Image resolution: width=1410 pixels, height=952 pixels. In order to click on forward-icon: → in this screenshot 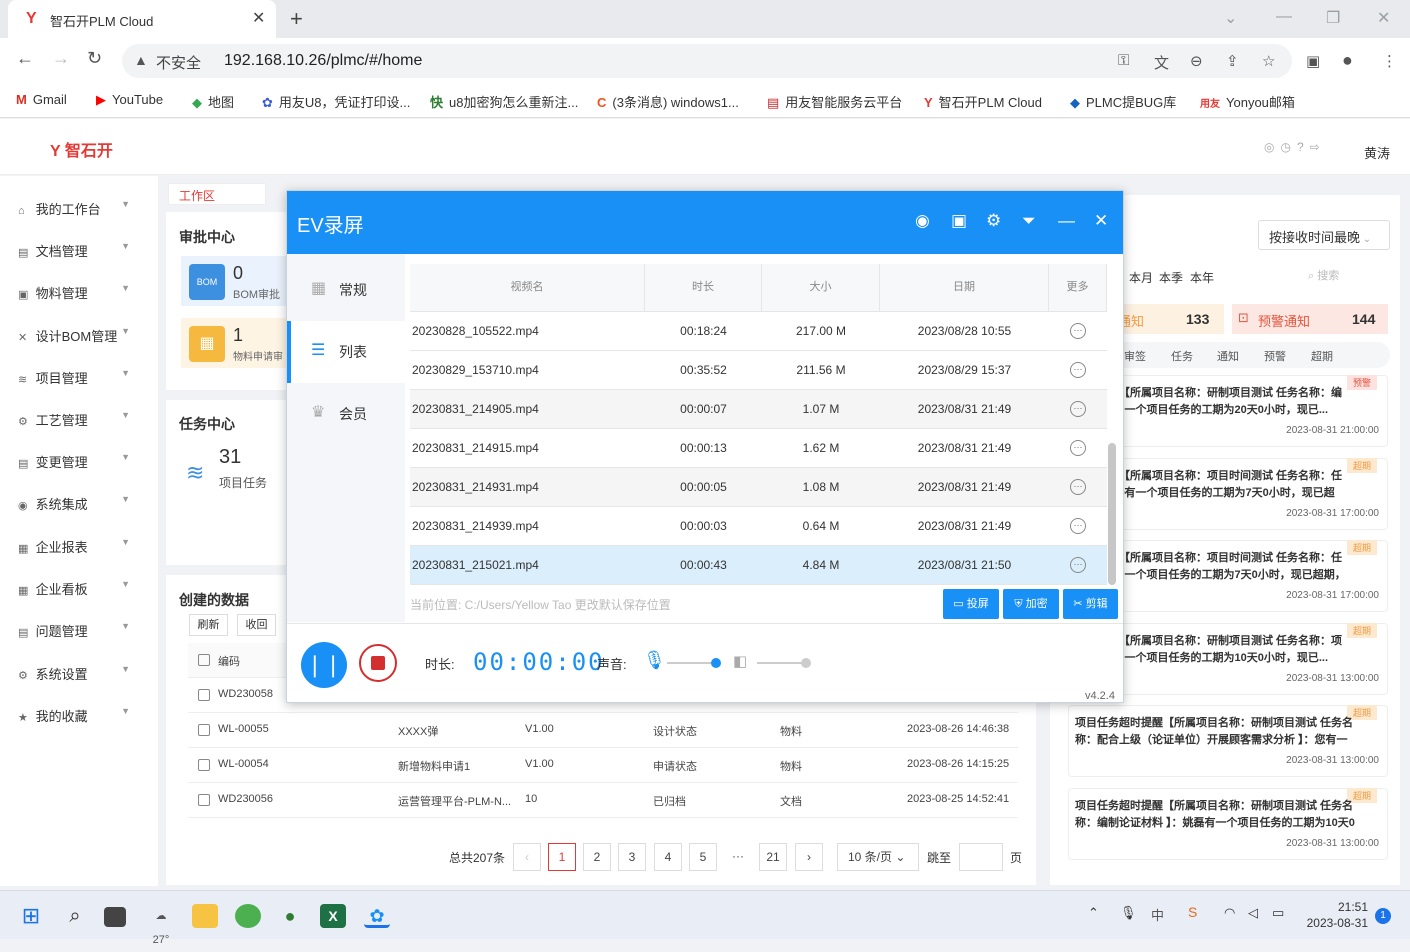, I will do `click(61, 58)`.